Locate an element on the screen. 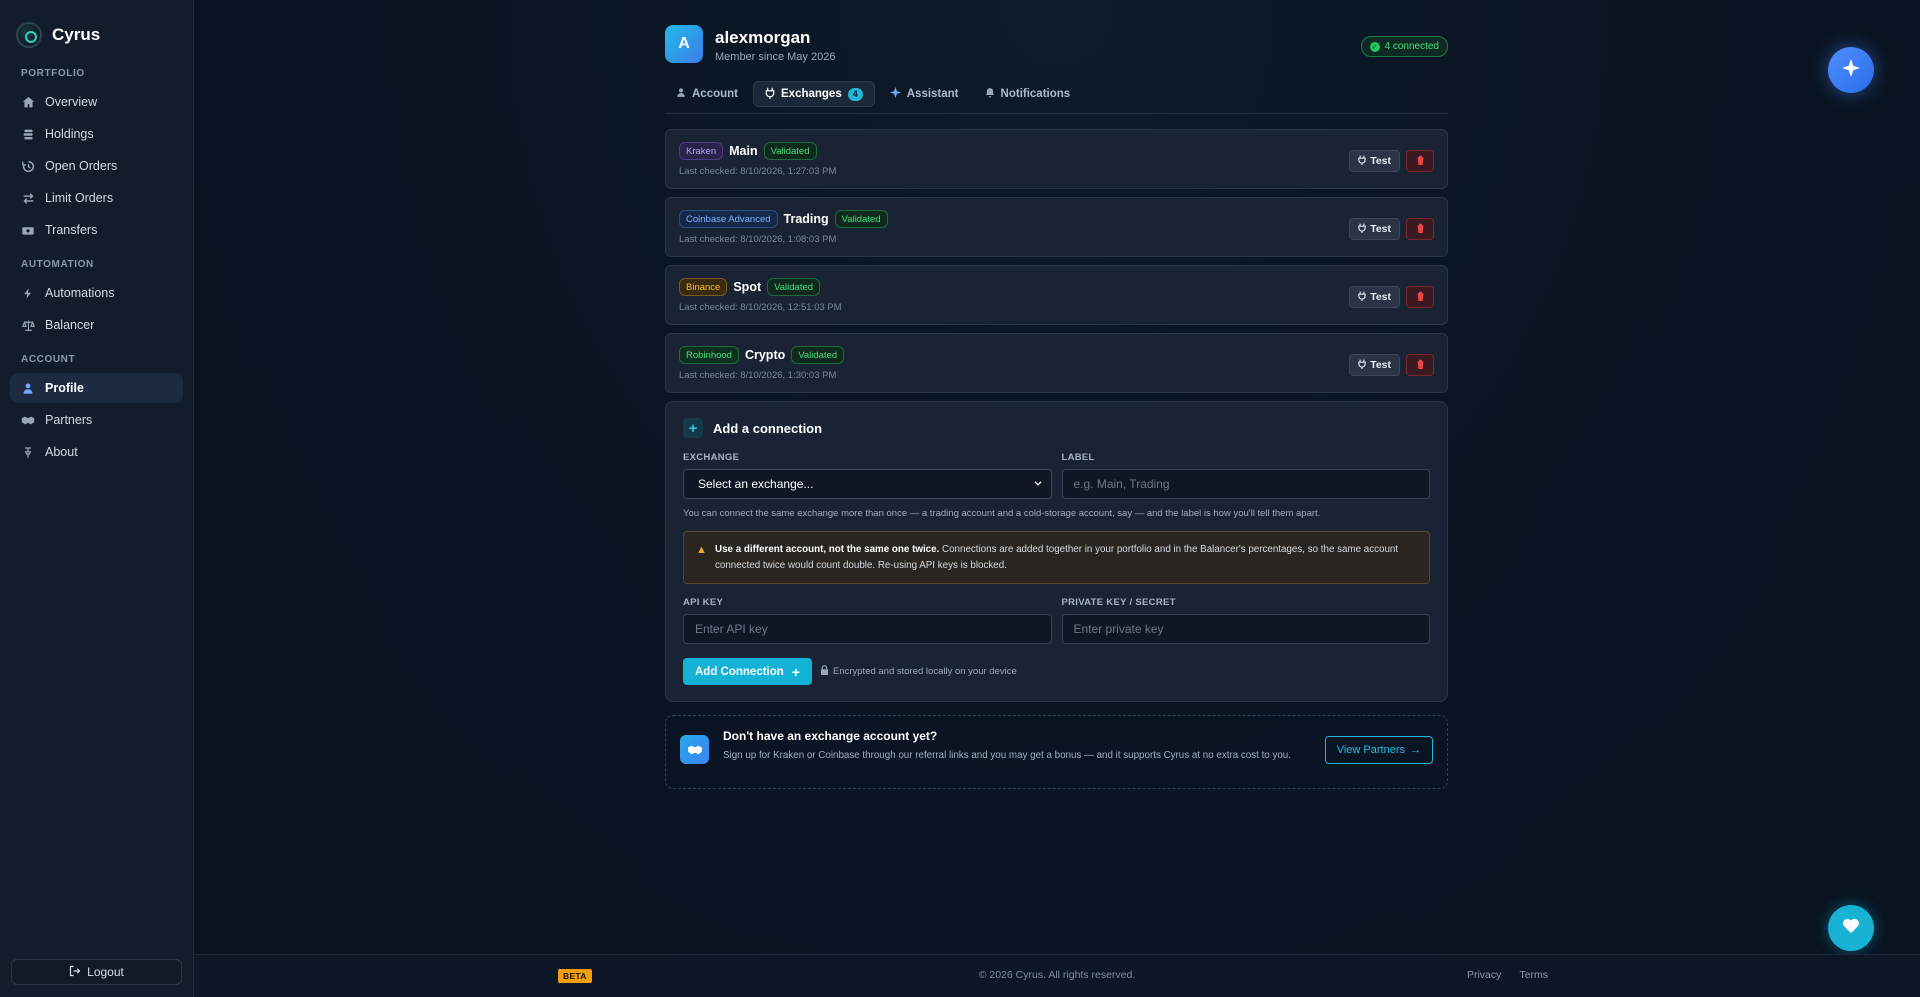  nav-section-account: ACCOUNT Profile Partners About is located at coordinates (96, 404).